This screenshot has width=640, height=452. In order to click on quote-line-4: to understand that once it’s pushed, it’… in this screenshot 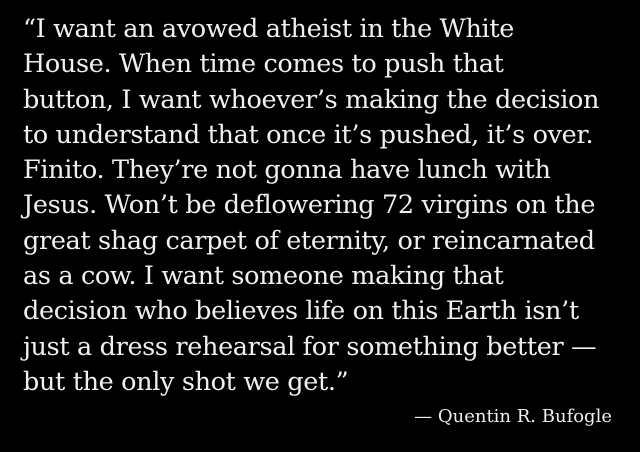, I will do `click(308, 134)`.